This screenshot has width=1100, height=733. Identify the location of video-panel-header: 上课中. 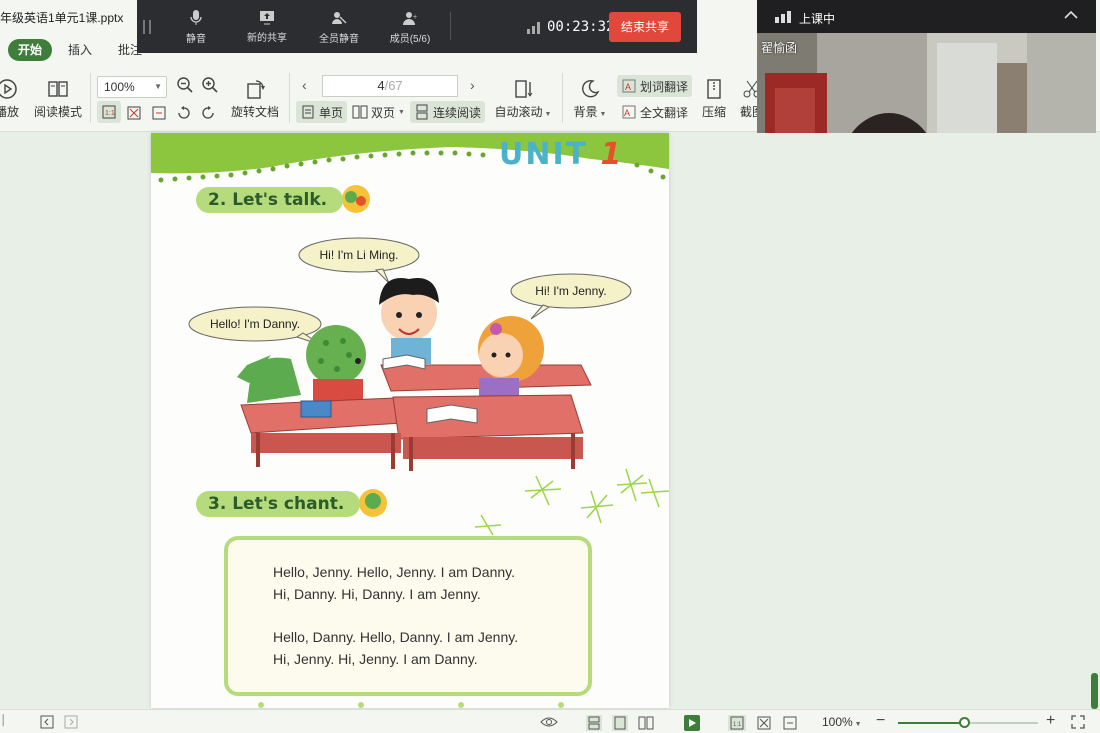
(926, 16).